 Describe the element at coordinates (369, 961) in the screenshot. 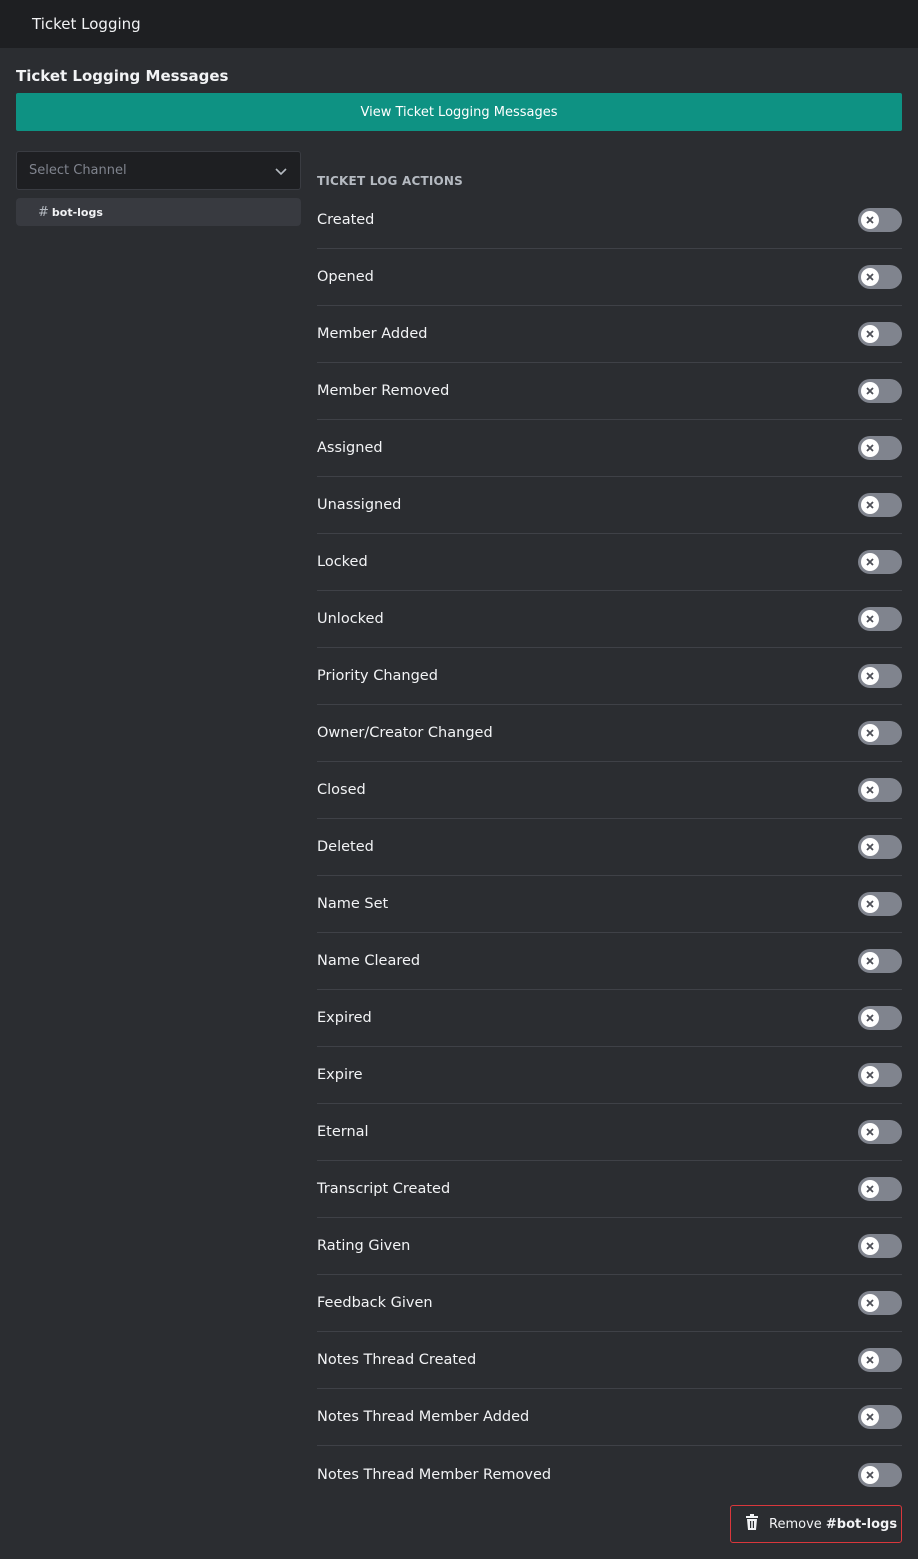

I see `action-label: Name Cleared` at that location.